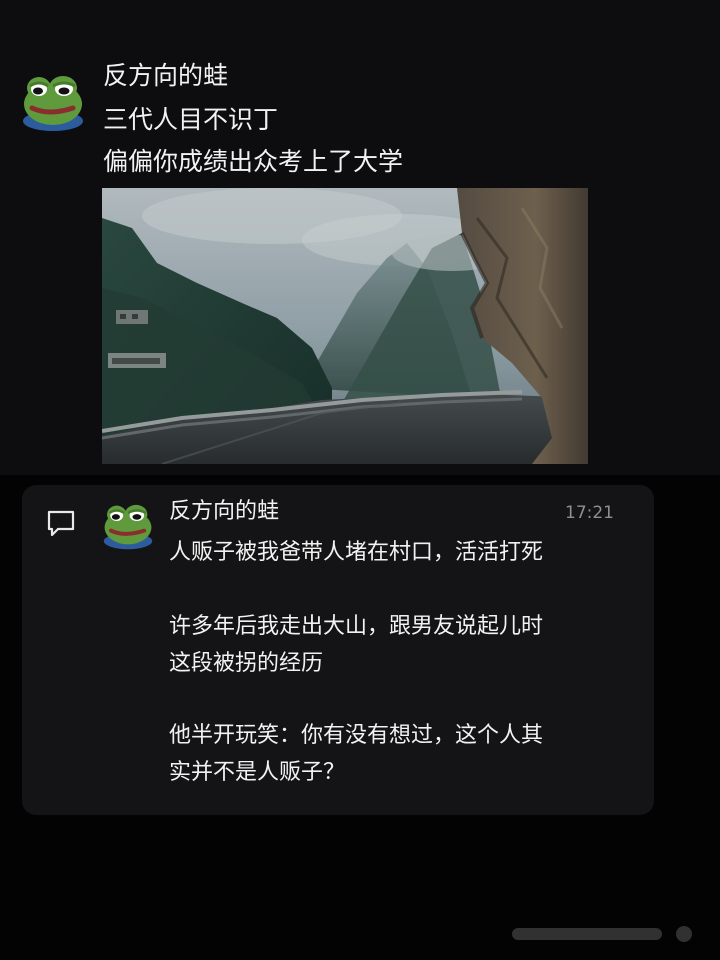 Image resolution: width=720 pixels, height=960 pixels. Describe the element at coordinates (589, 513) in the screenshot. I see `comment-timestamp: 17:21` at that location.